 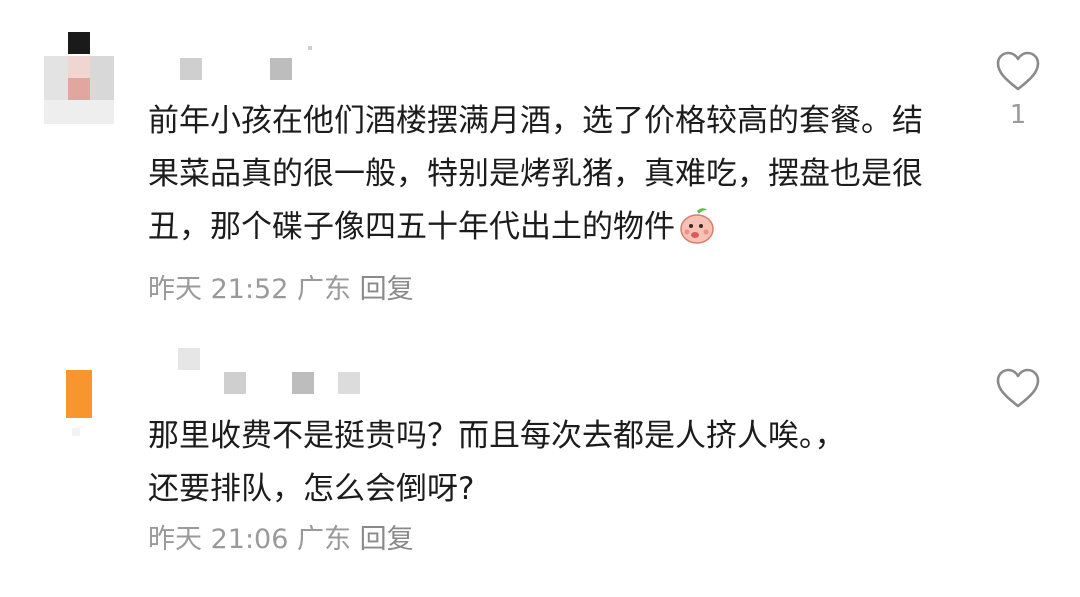 What do you see at coordinates (218, 539) in the screenshot?
I see `comment-time: 昨天 21:06` at bounding box center [218, 539].